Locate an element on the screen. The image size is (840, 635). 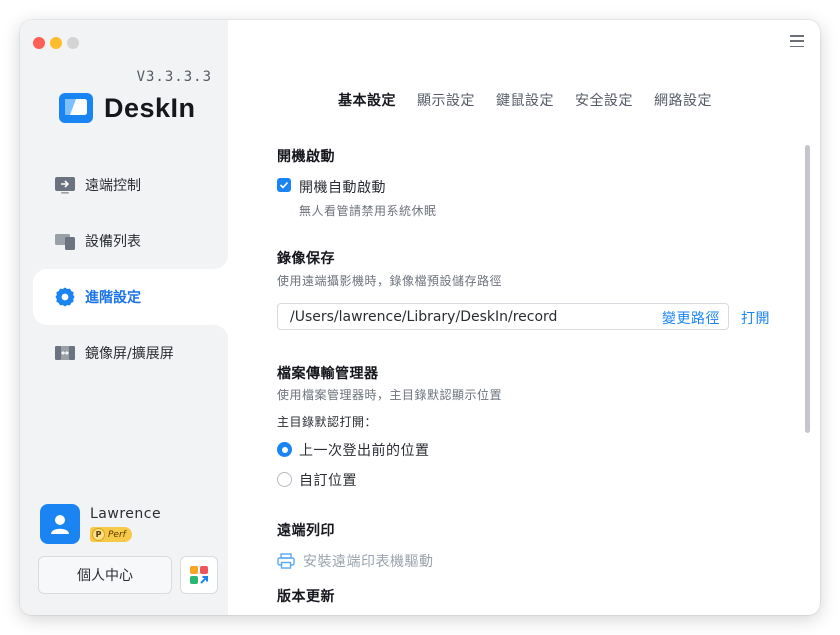
apps-grid-icon is located at coordinates (199, 575).